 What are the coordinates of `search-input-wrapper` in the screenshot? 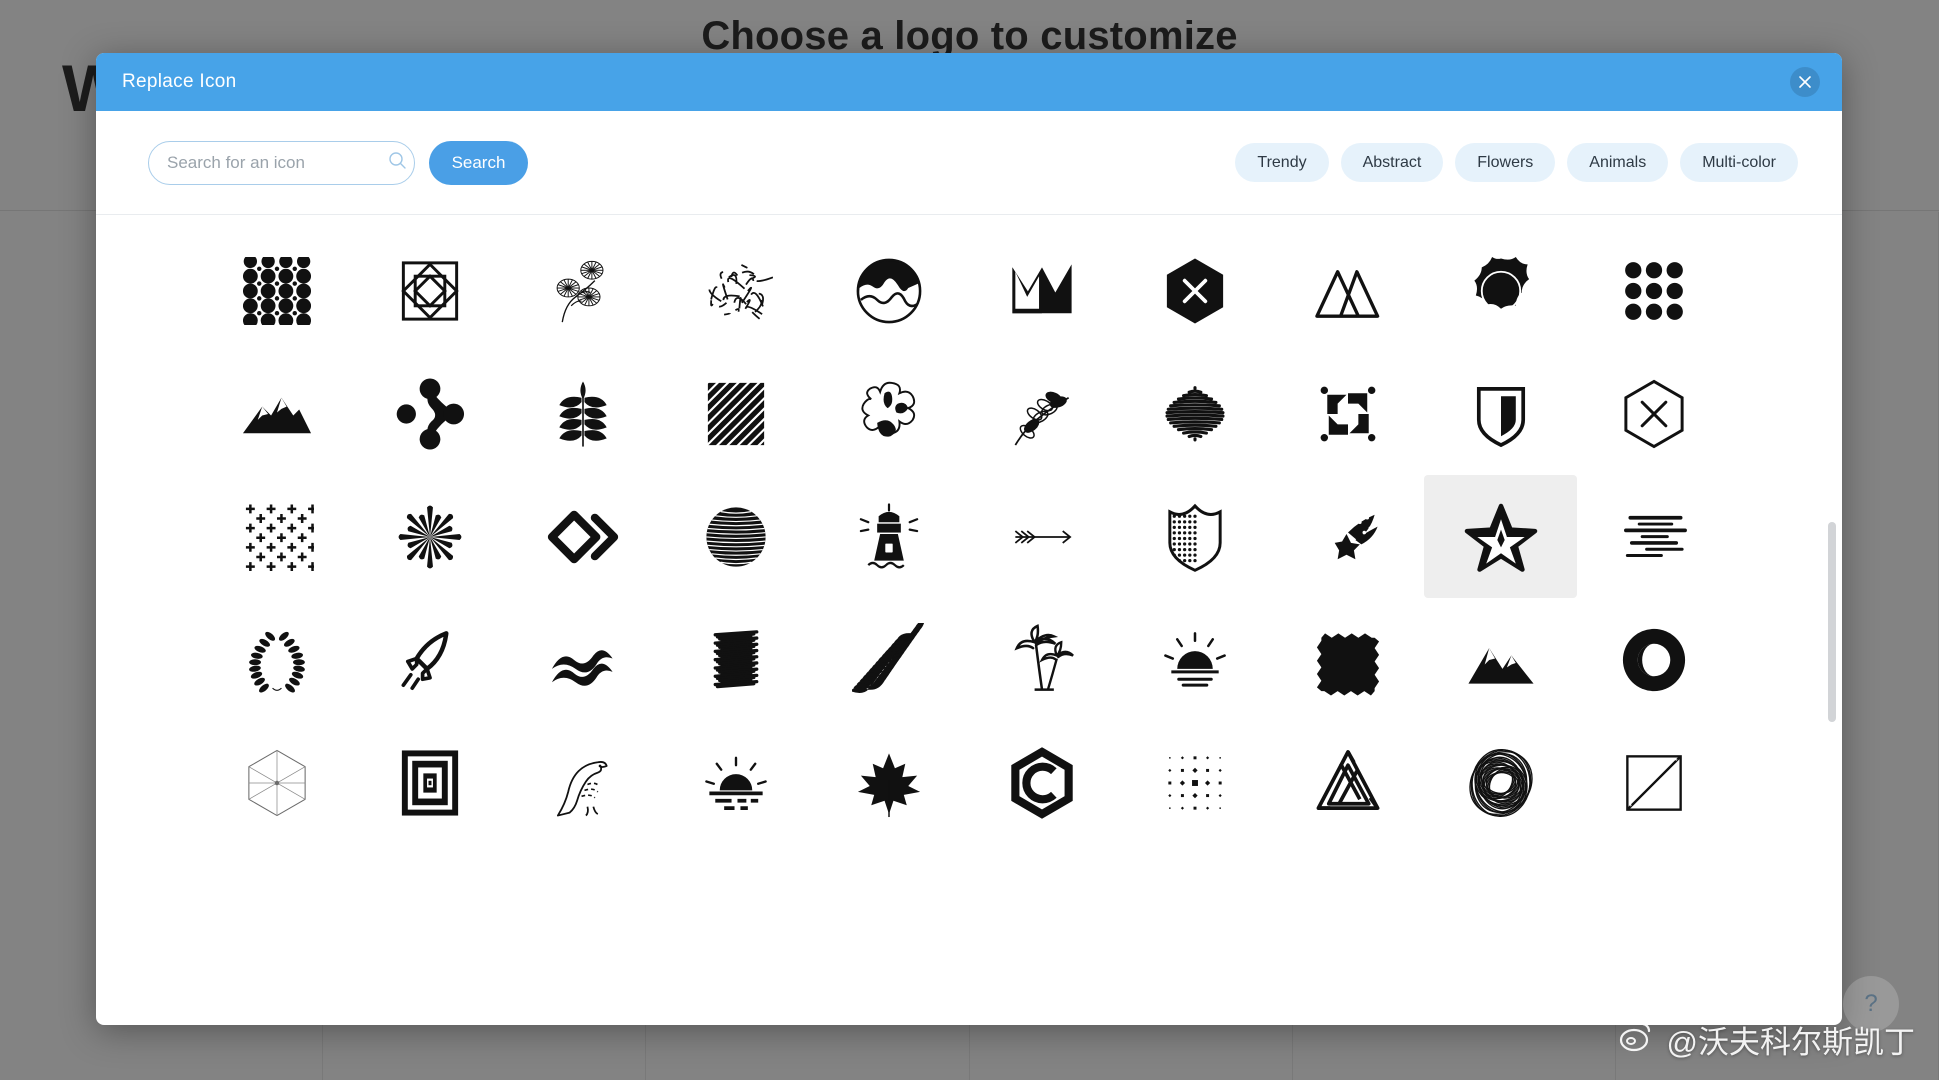 It's located at (281, 162).